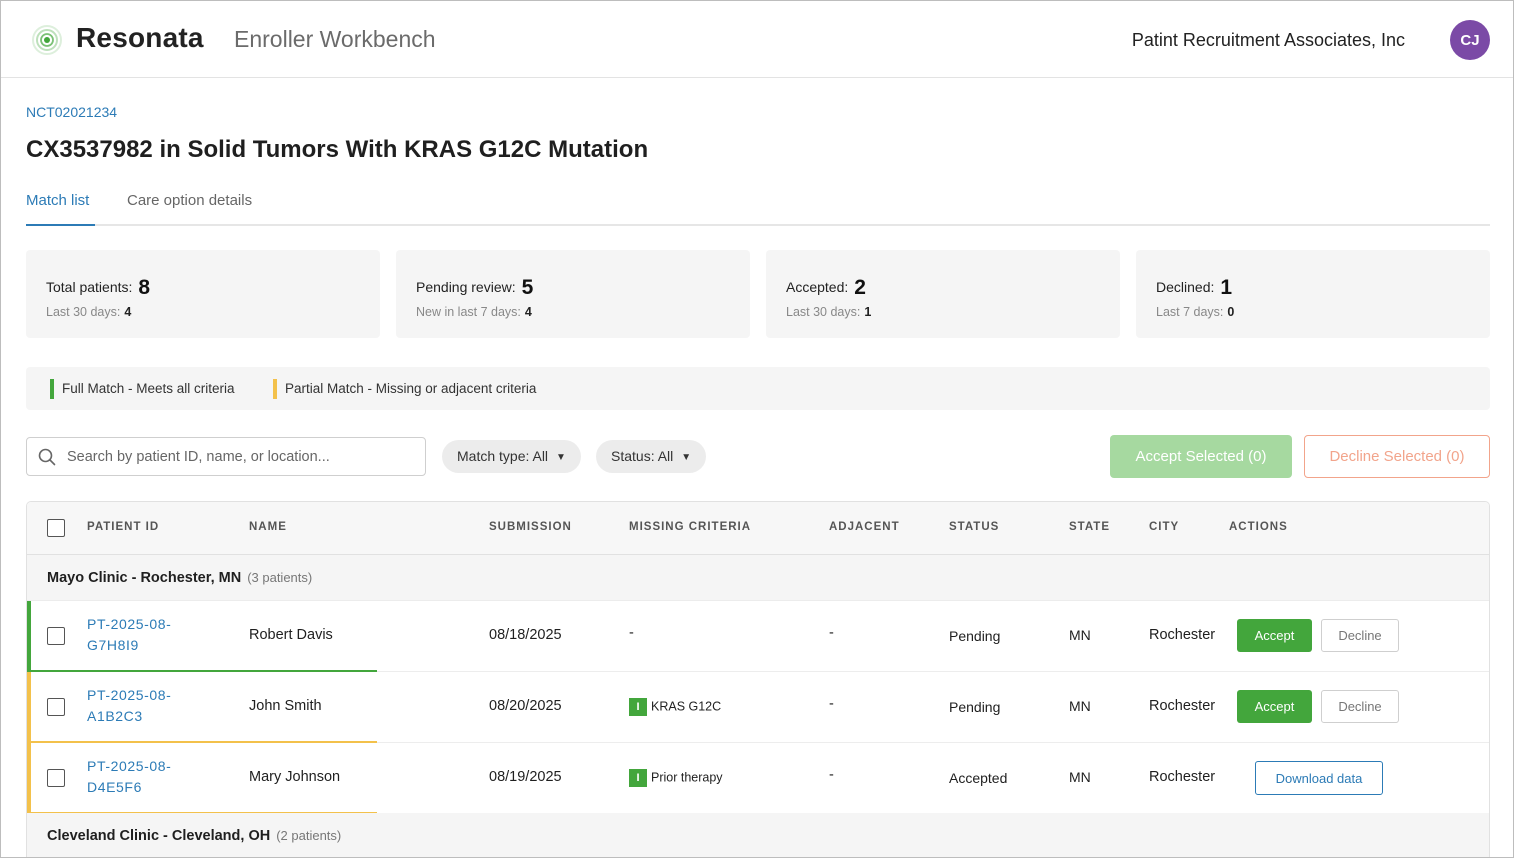 Image resolution: width=1514 pixels, height=858 pixels. Describe the element at coordinates (29, 636) in the screenshot. I see `full-match-indicator` at that location.